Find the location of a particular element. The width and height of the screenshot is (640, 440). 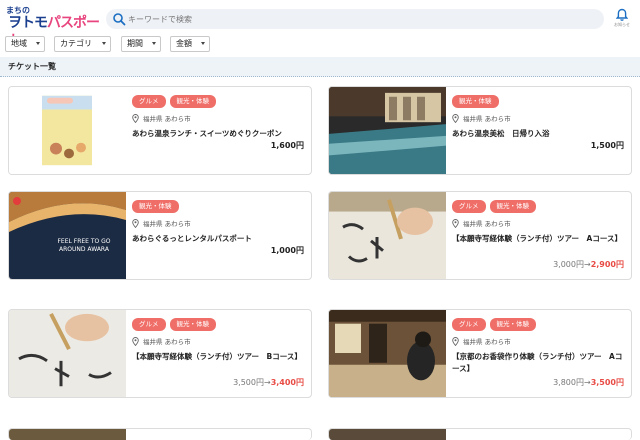

ticket-title: あわらぐるっとレンタルパスポート is located at coordinates (192, 238).